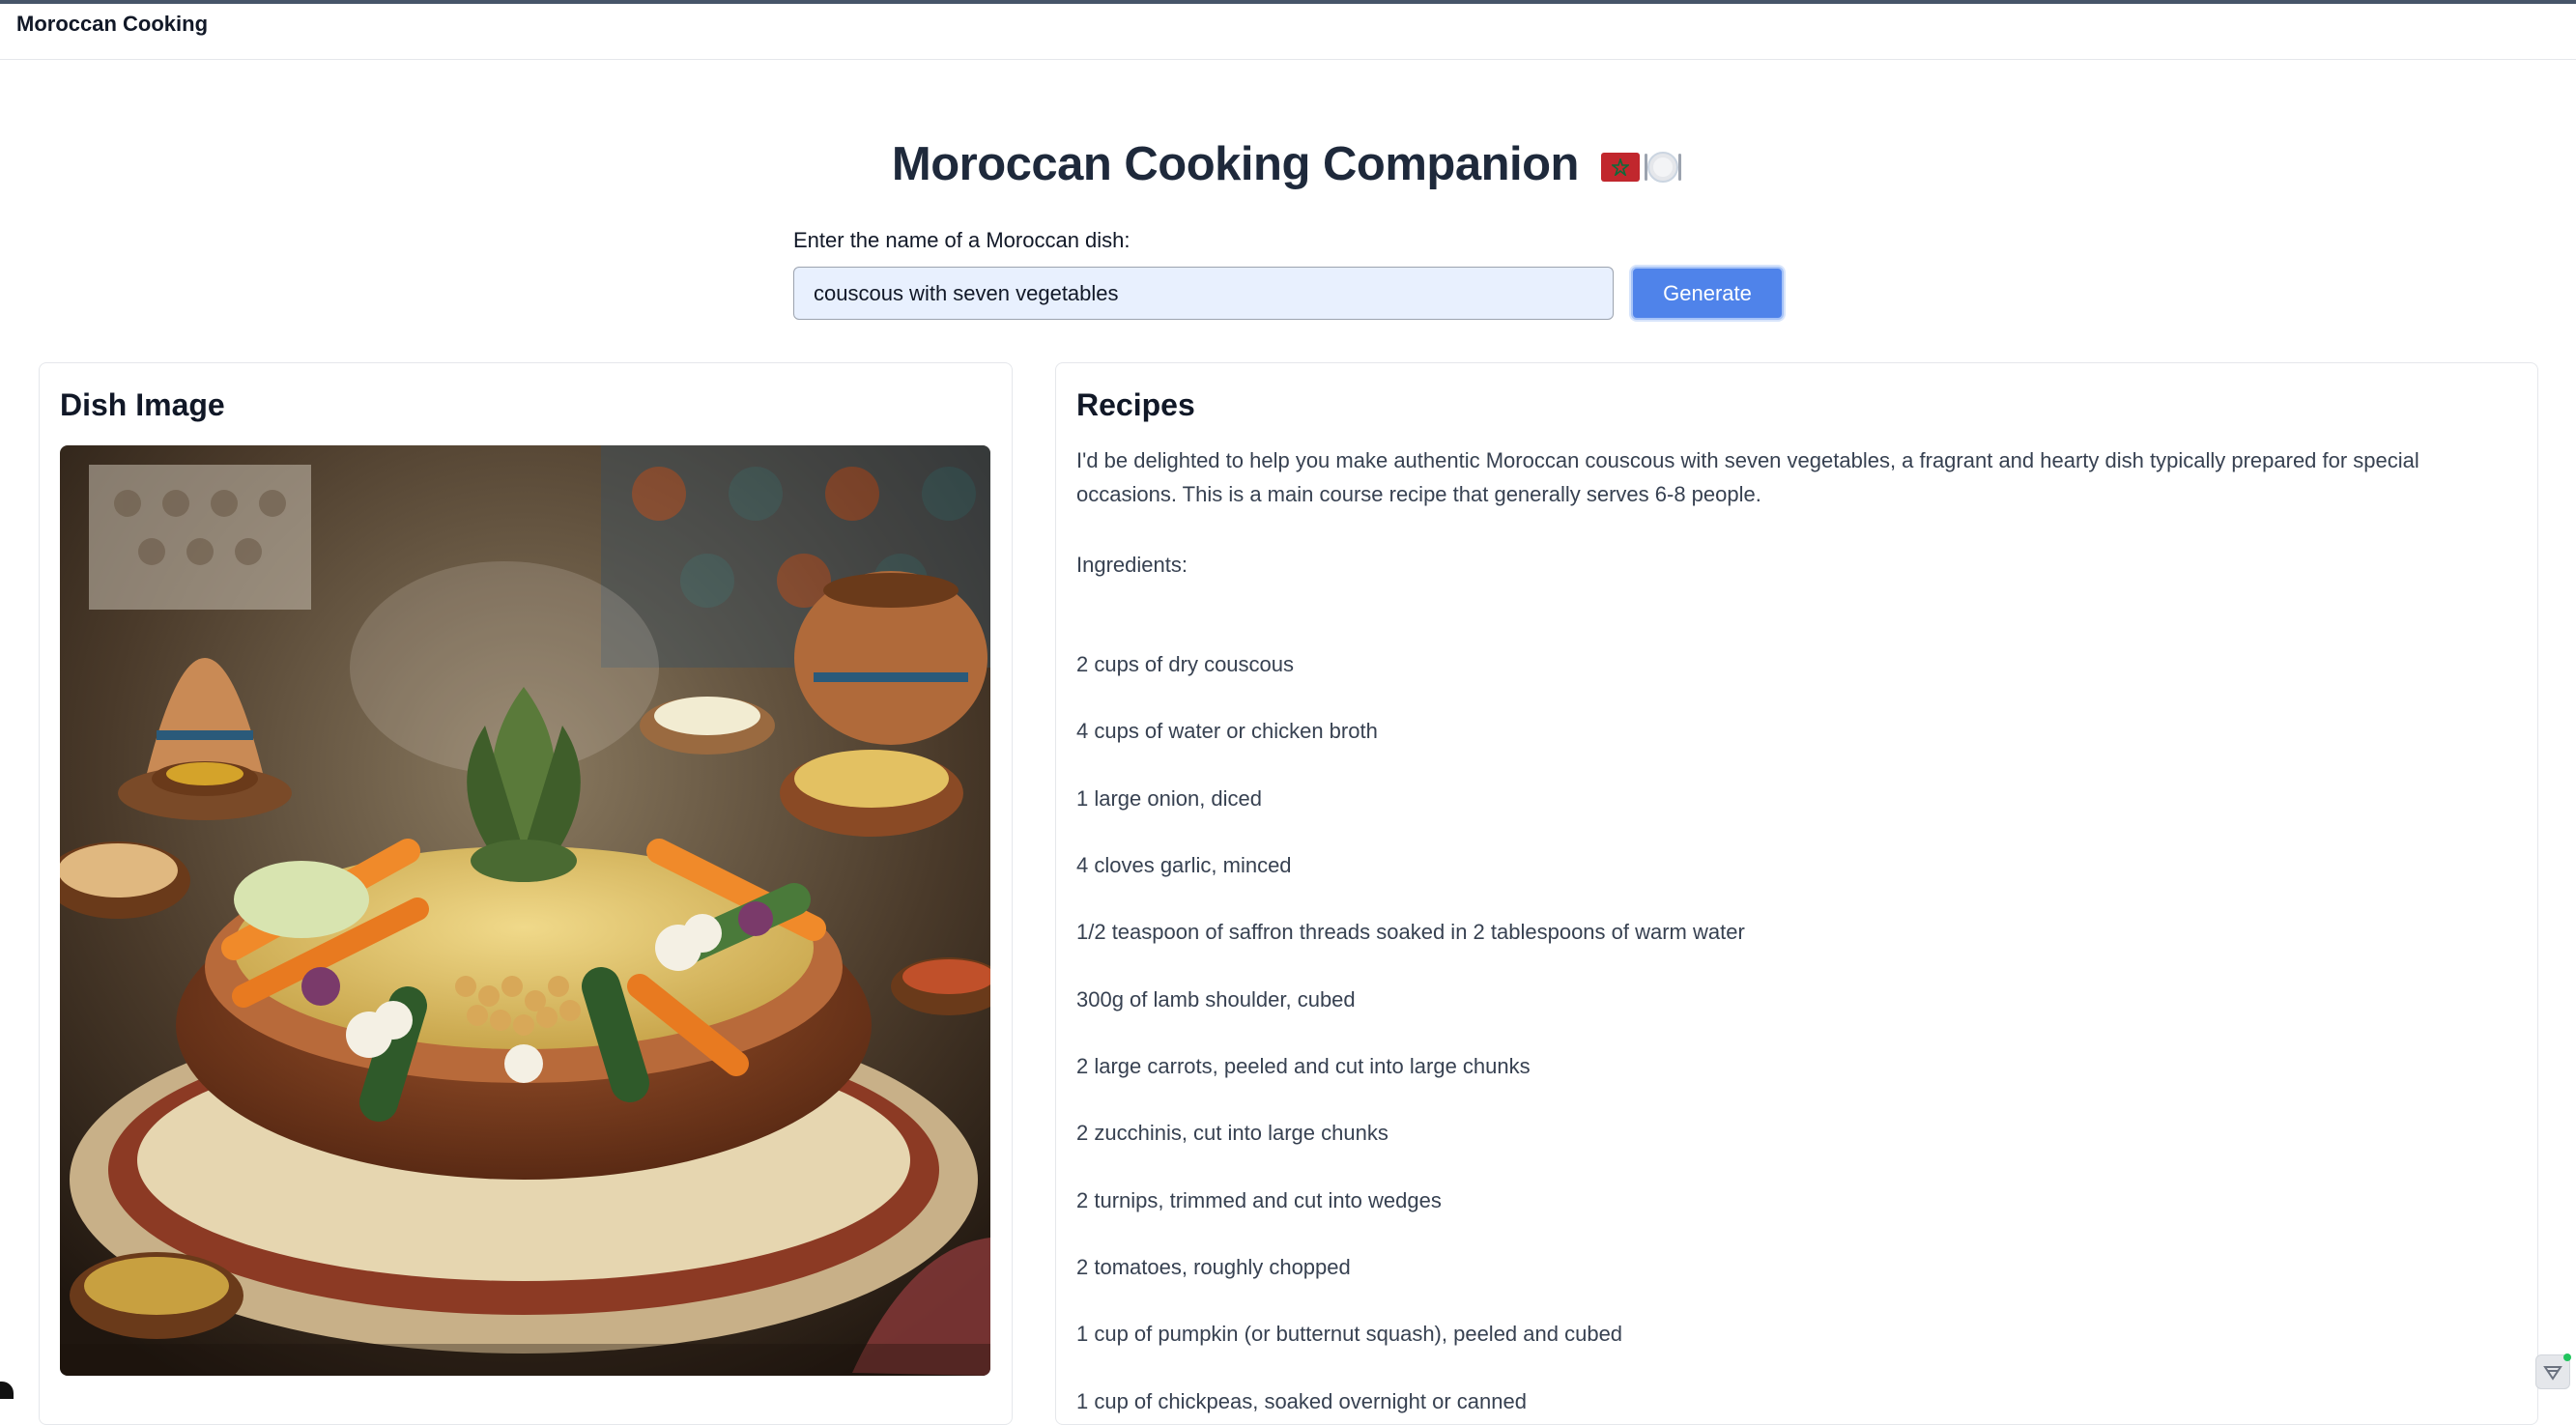 Image resolution: width=2576 pixels, height=1425 pixels. Describe the element at coordinates (7, 1390) in the screenshot. I see `window-corner` at that location.